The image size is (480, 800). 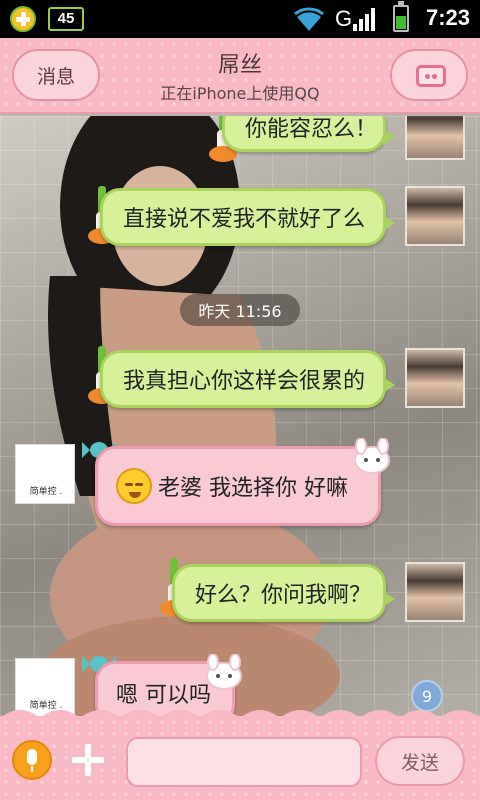 What do you see at coordinates (134, 486) in the screenshot?
I see `emoji-face-icon` at bounding box center [134, 486].